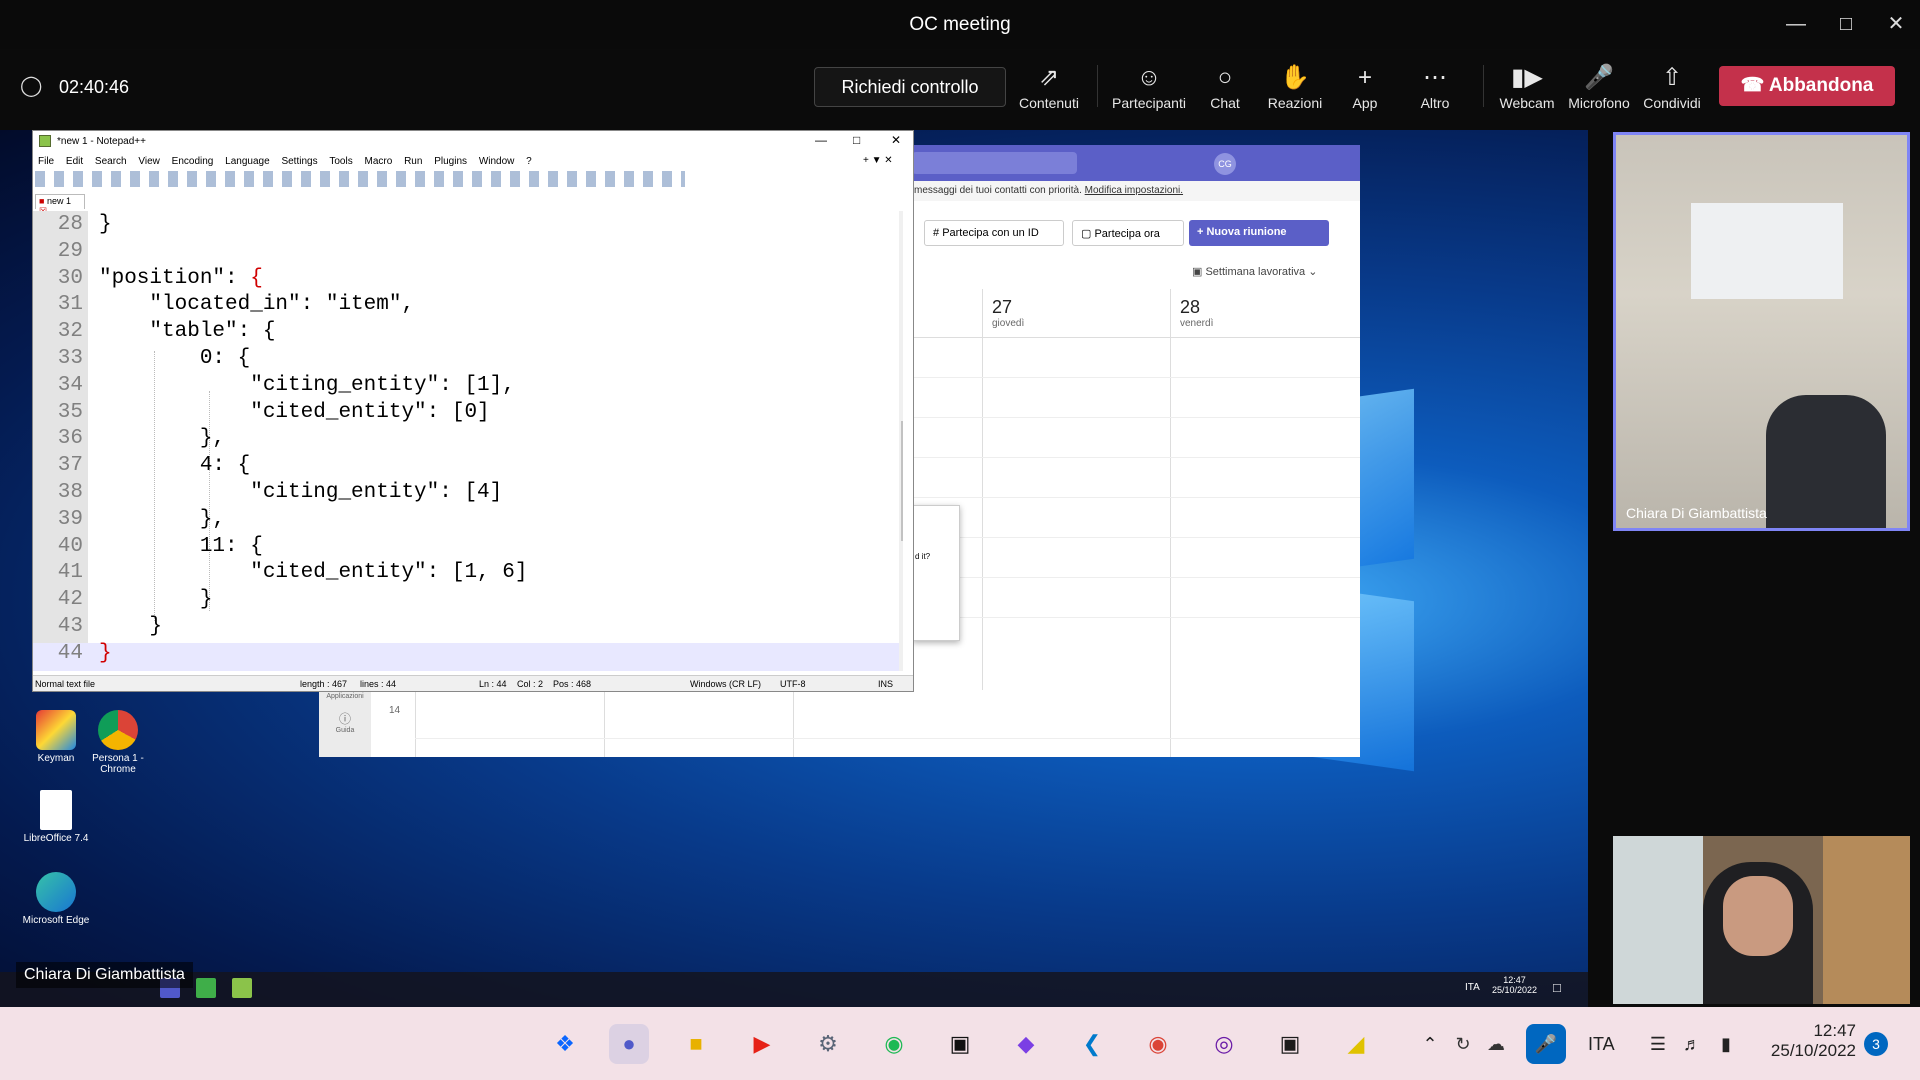 The image size is (1920, 1080). I want to click on line-number: 40, so click(70, 546).